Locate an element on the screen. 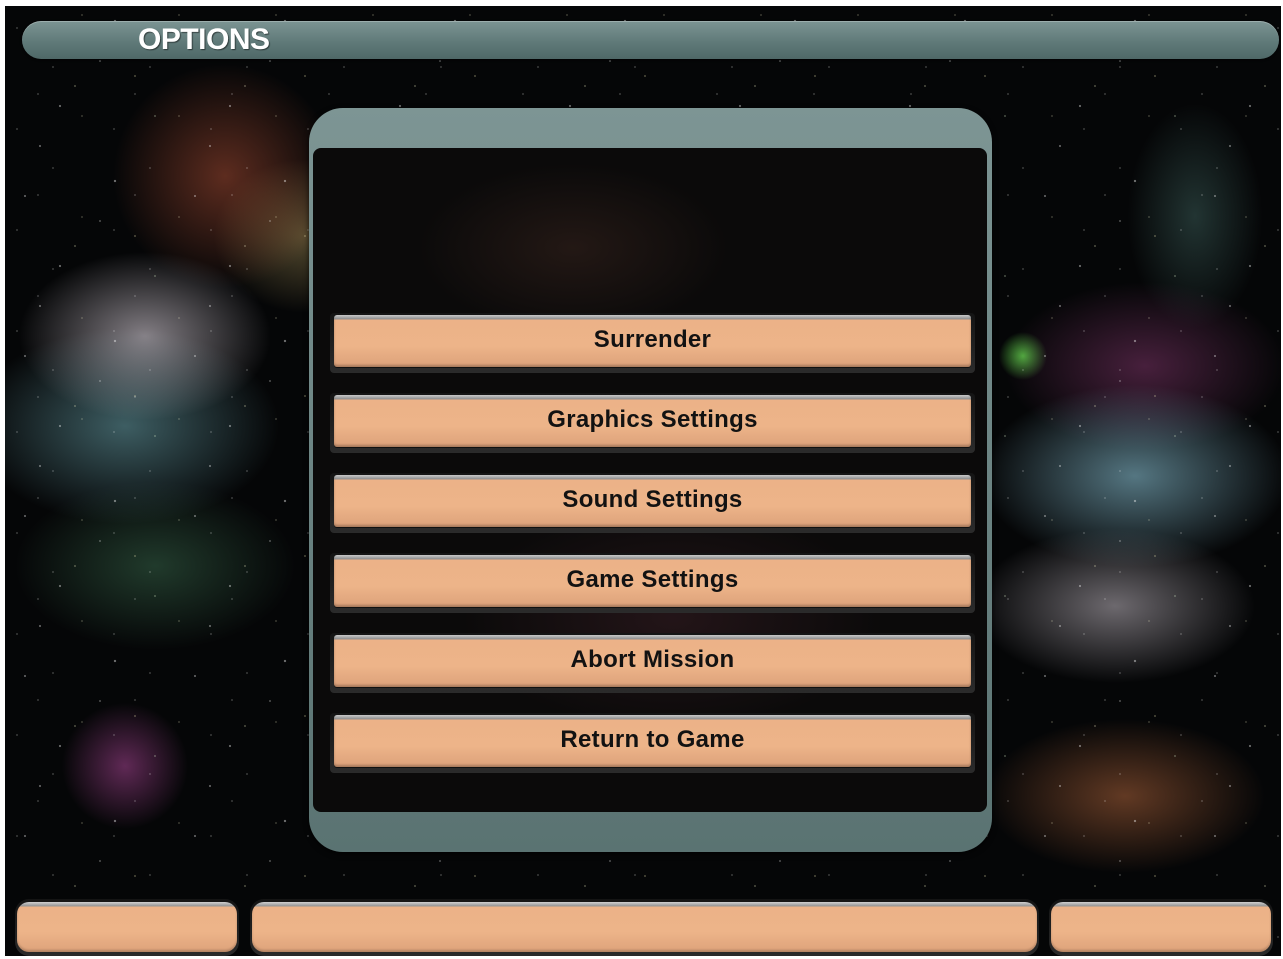 The height and width of the screenshot is (959, 1283). bottom-bar-left-face is located at coordinates (127, 927).